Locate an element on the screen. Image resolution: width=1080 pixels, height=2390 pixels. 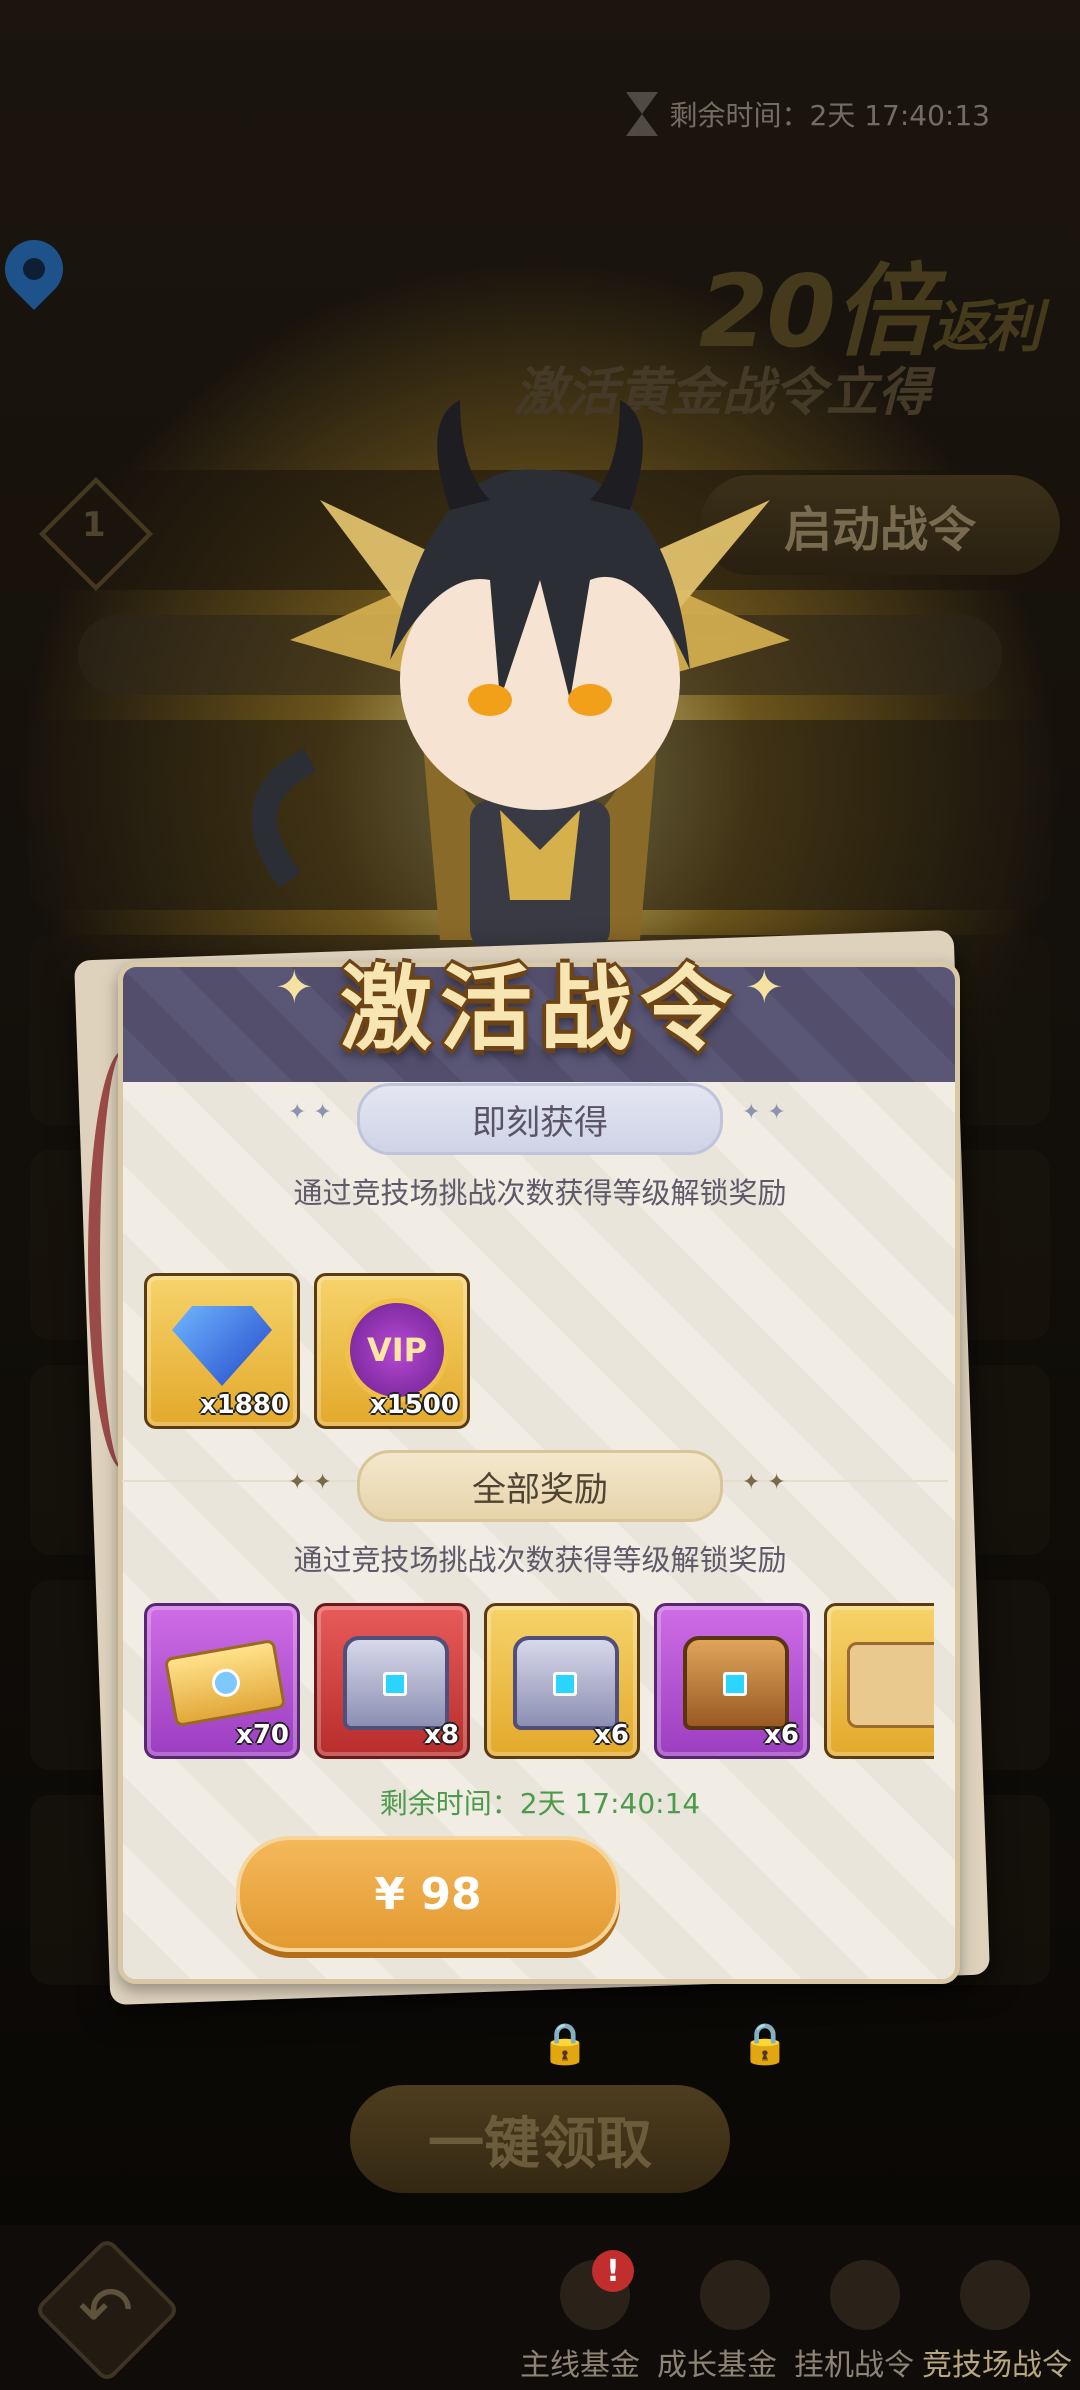
purchase-button: ¥ 98 is located at coordinates (428, 1894).